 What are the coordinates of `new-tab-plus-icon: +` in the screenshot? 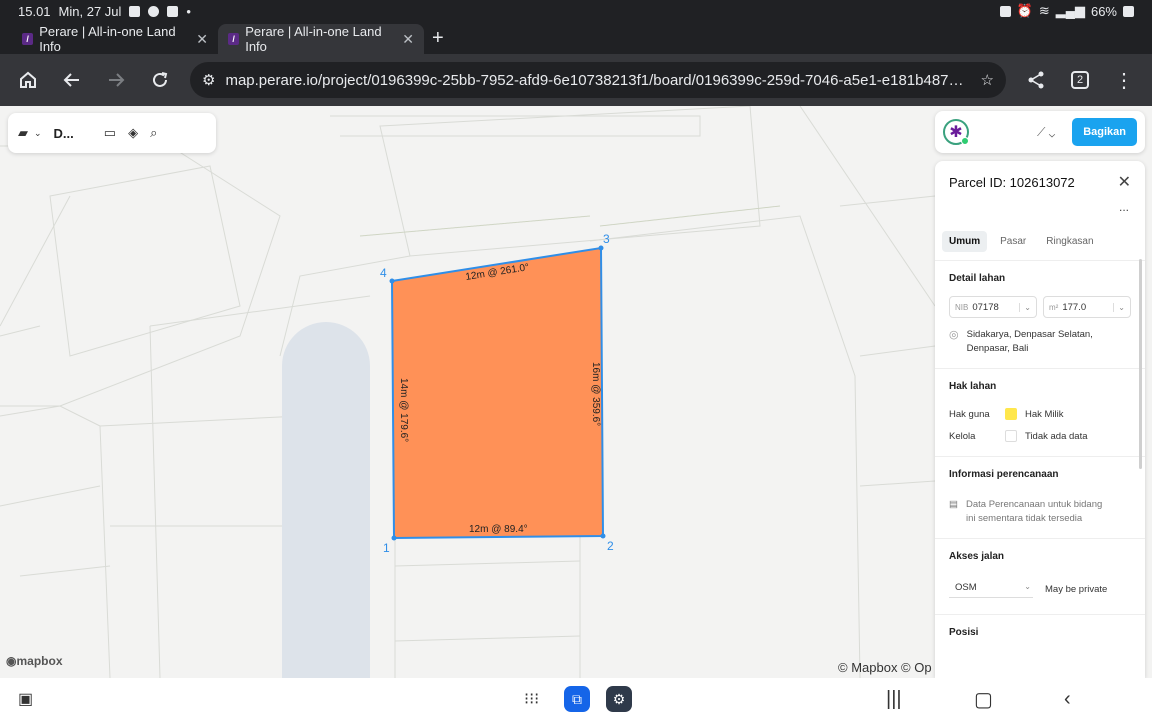 It's located at (438, 38).